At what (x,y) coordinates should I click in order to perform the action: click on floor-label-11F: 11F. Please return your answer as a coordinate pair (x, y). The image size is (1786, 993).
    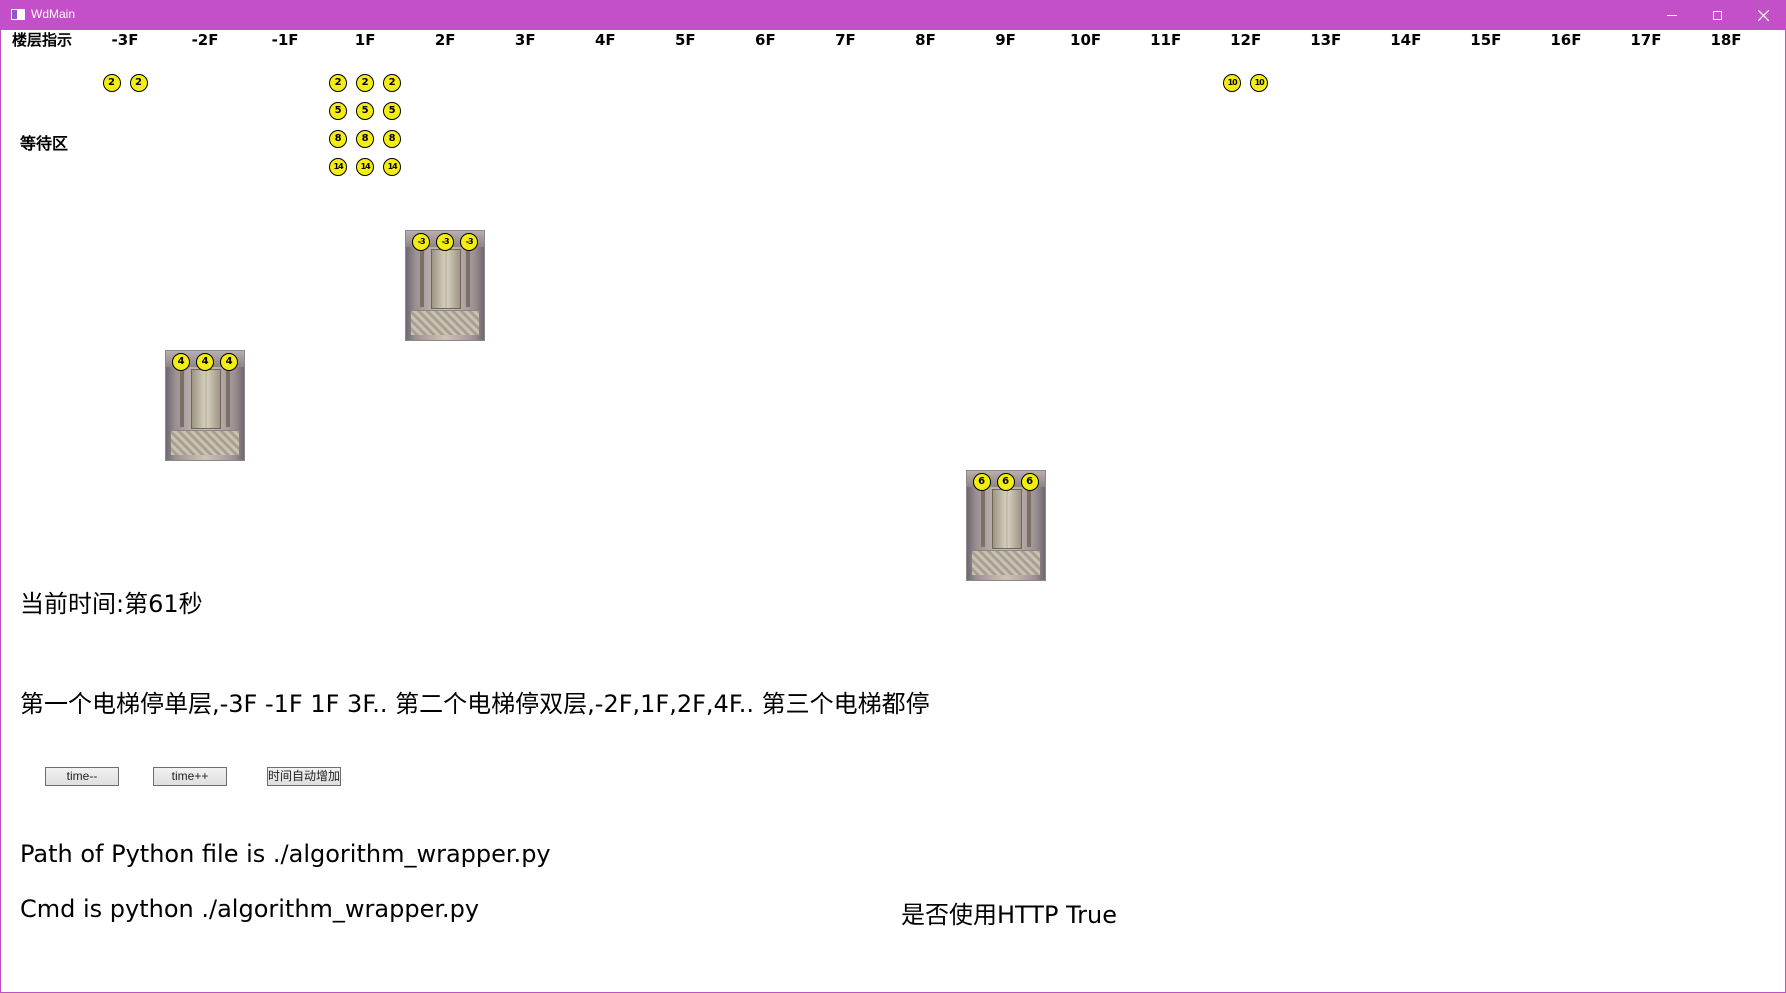
    Looking at the image, I should click on (1166, 40).